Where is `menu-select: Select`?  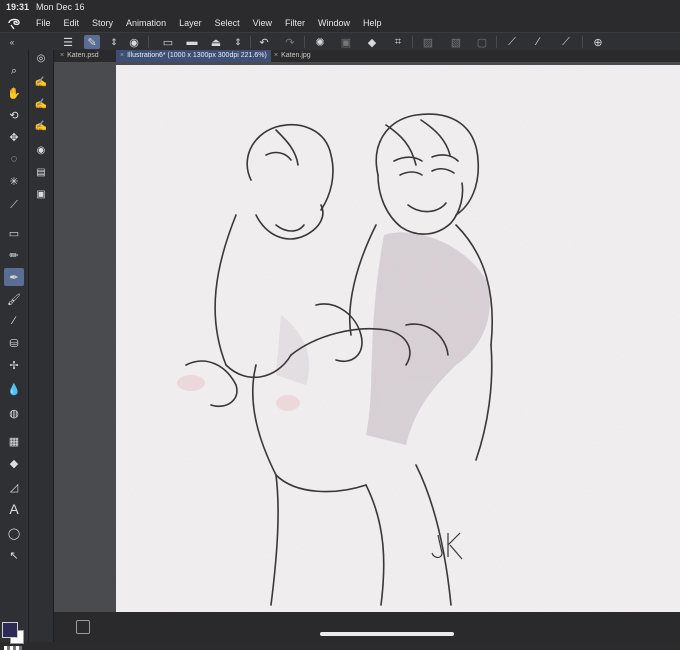
menu-select: Select is located at coordinates (227, 23).